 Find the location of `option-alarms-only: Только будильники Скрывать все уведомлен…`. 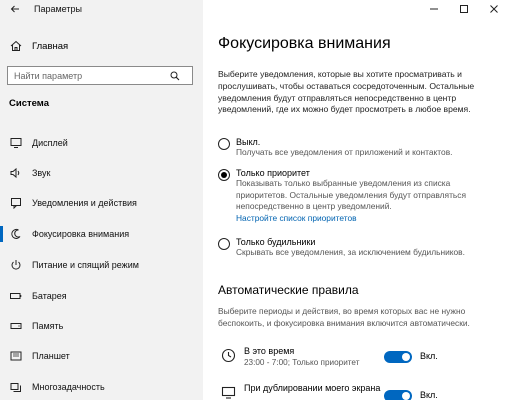

option-alarms-only: Только будильники Скрывать все уведомлен… is located at coordinates (350, 248).